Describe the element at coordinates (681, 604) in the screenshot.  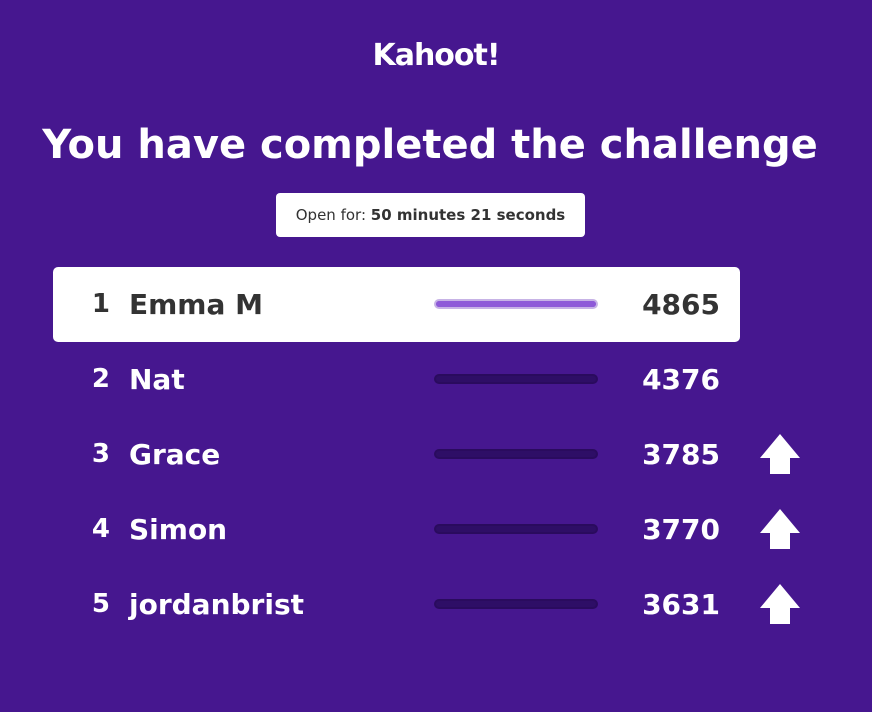
I see `player-score: 3631` at that location.